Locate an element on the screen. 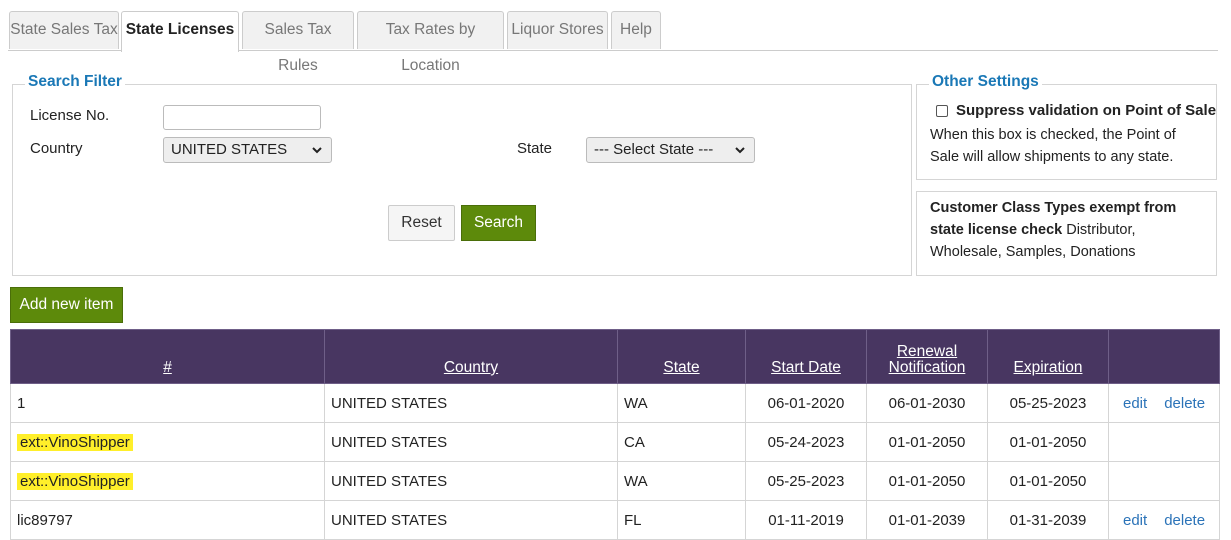  cell-start-date: 06-01-2020 is located at coordinates (806, 403).